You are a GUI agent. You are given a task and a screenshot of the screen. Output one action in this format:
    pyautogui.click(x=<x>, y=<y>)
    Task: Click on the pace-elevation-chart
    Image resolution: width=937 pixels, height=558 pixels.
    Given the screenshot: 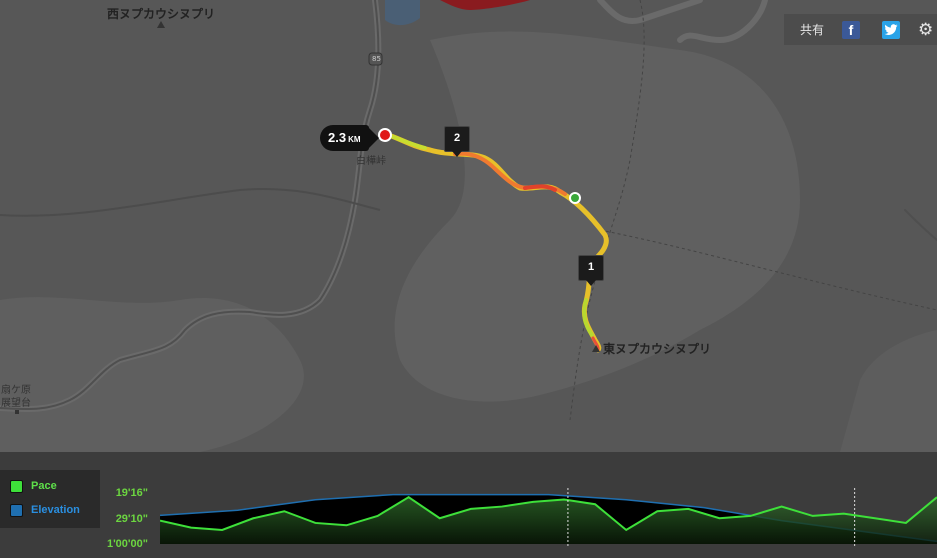 What is the action you would take?
    pyautogui.click(x=548, y=517)
    